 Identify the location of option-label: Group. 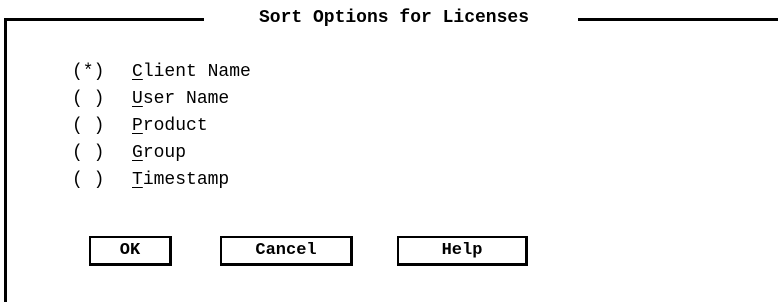
(159, 154).